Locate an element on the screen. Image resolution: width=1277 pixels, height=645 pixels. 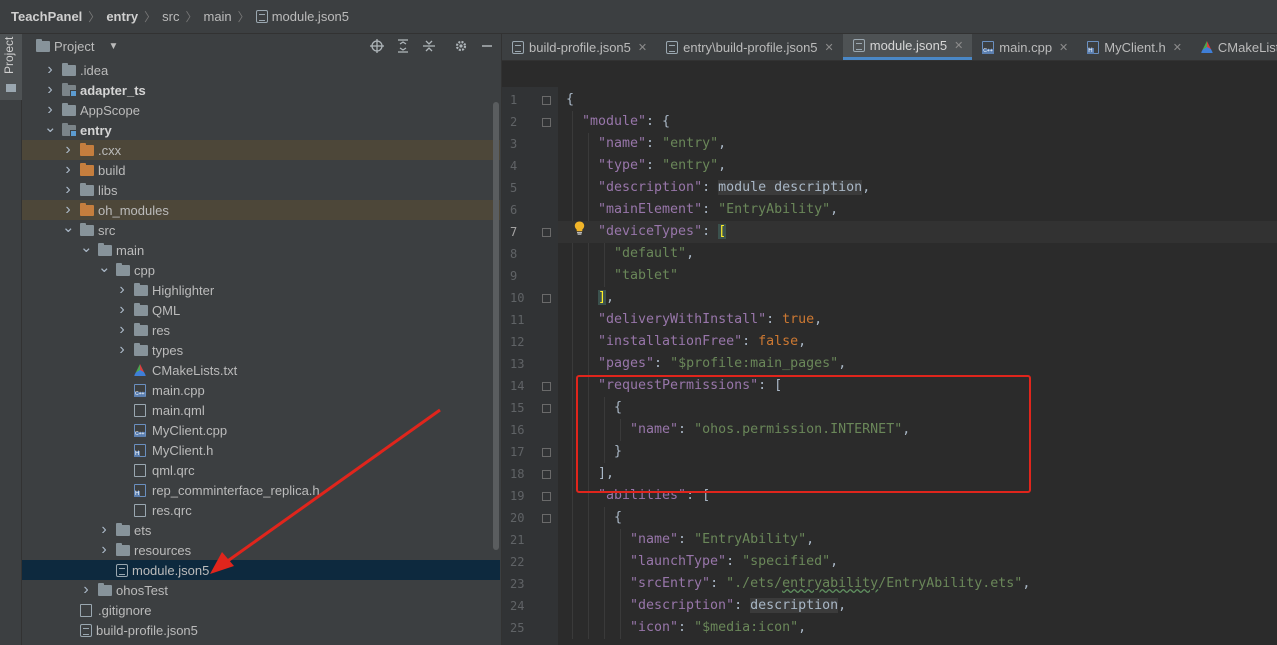
project-tool-tab: Project is located at coordinates (11, 67).